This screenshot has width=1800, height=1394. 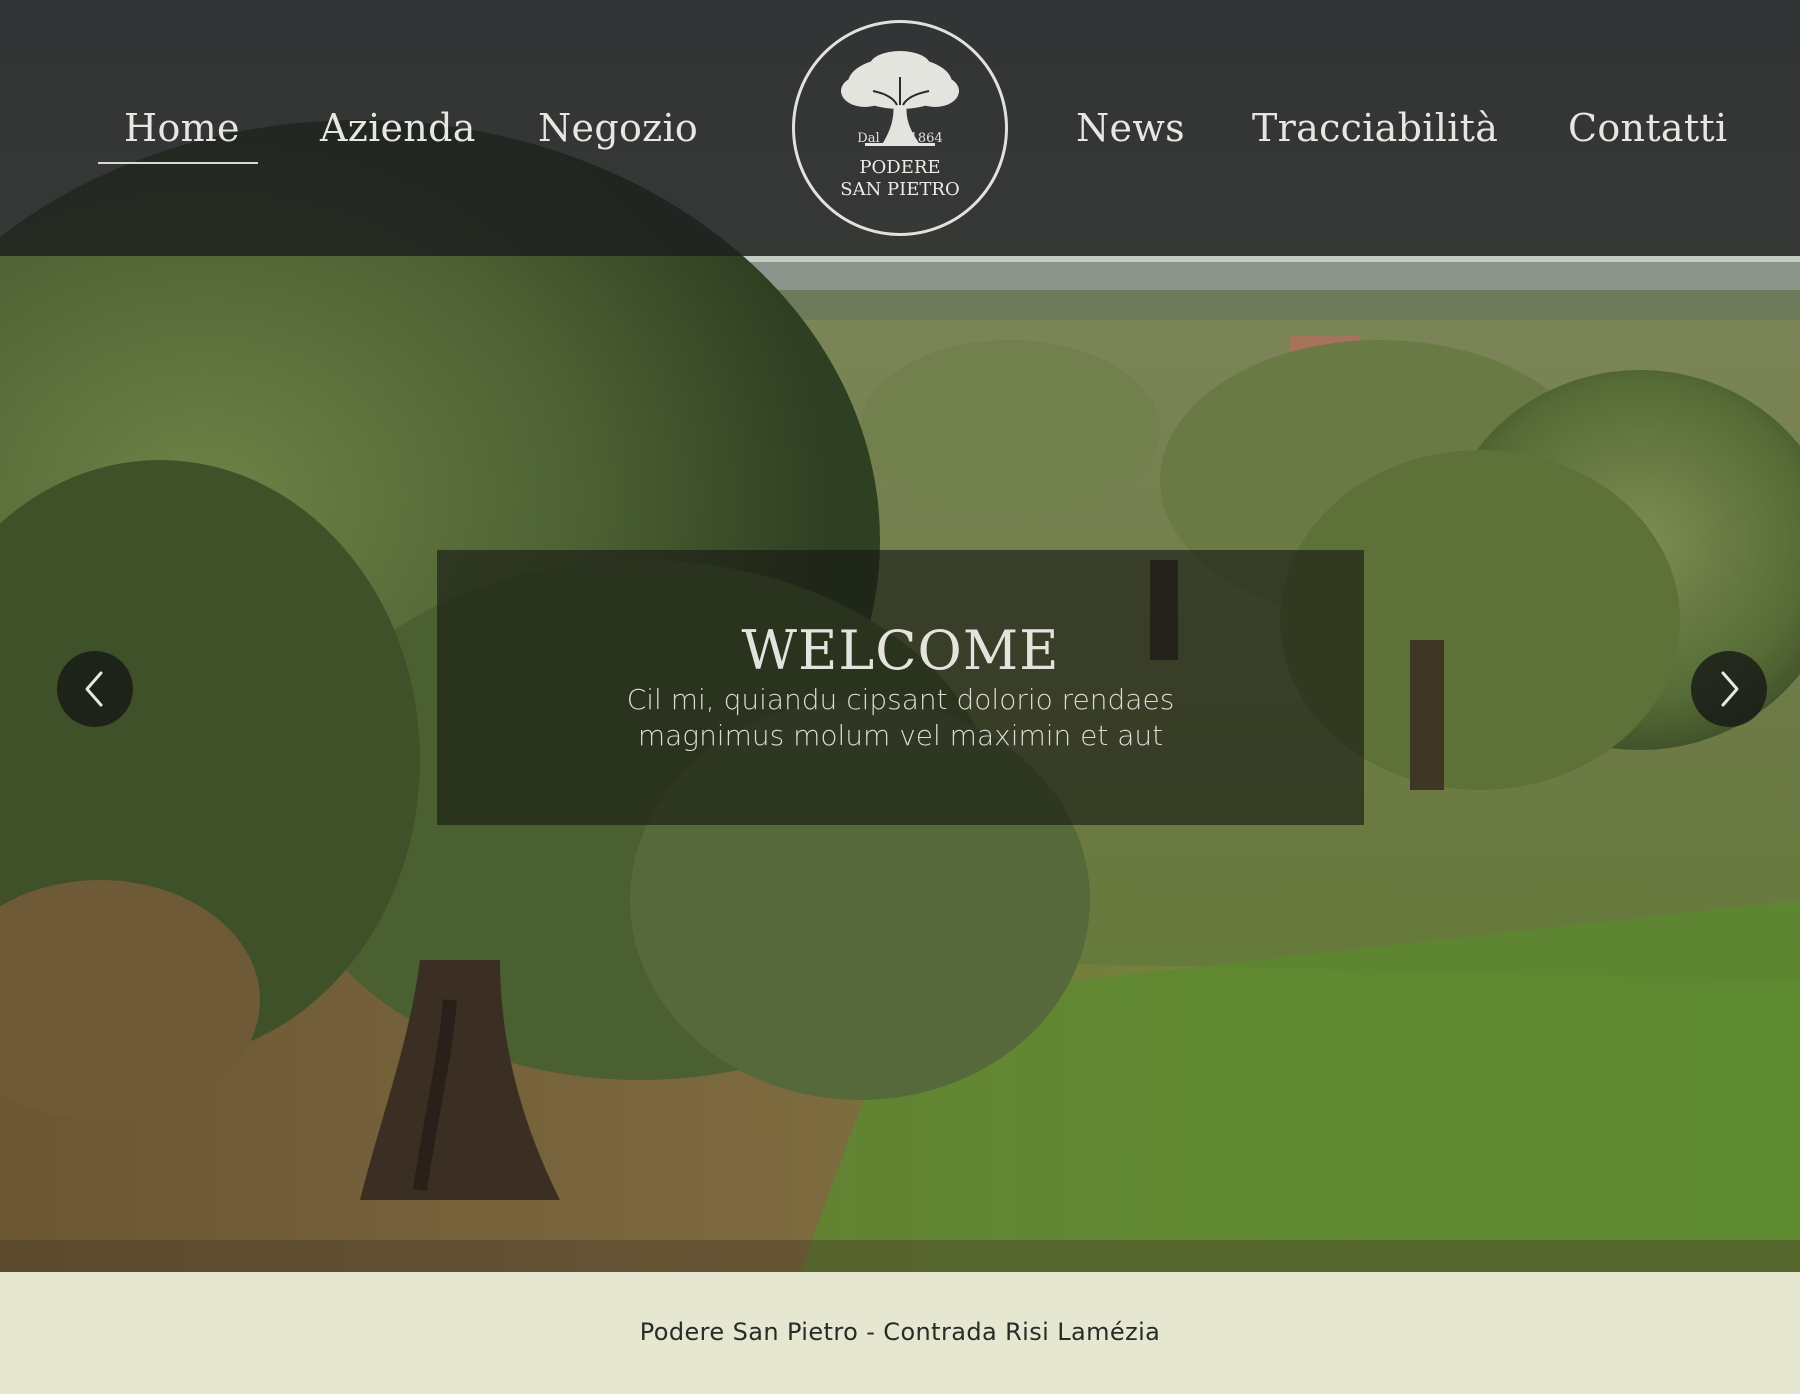 I want to click on logo-name-line1: PODERE, so click(x=900, y=167).